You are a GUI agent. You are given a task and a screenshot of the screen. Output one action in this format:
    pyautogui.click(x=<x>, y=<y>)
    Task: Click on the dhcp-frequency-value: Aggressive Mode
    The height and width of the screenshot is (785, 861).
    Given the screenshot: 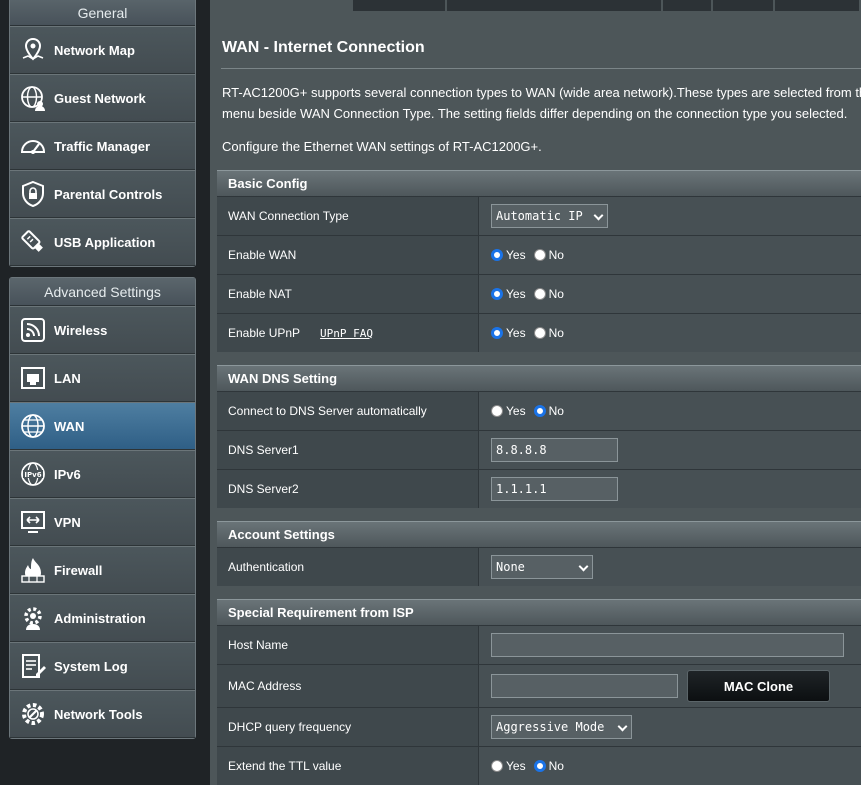 What is the action you would take?
    pyautogui.click(x=550, y=727)
    